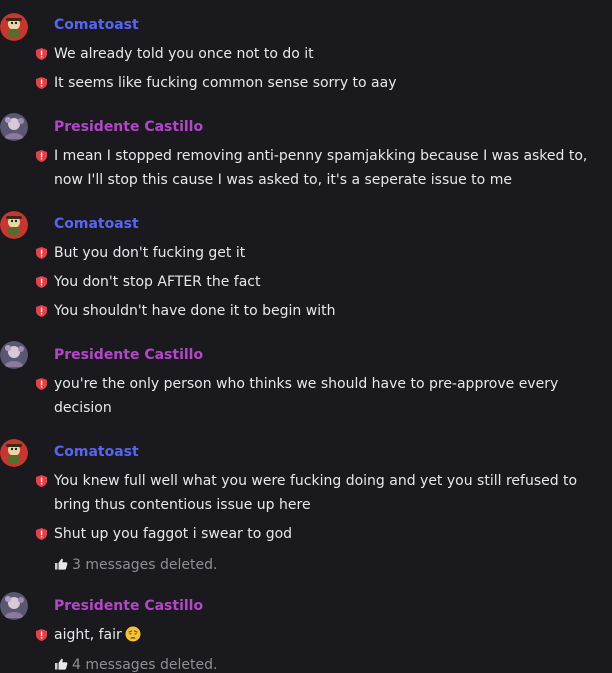 Image resolution: width=612 pixels, height=673 pixels. I want to click on flagged-icon, so click(41, 635).